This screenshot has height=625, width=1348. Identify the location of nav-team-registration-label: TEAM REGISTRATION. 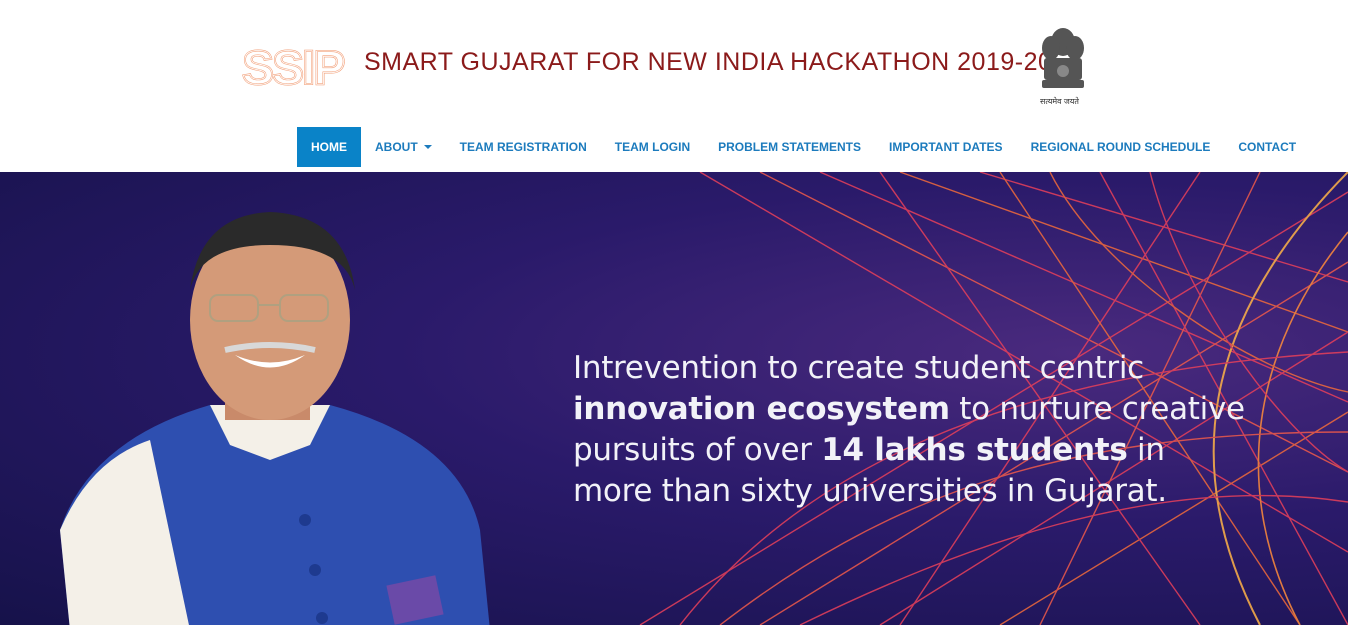
(523, 147).